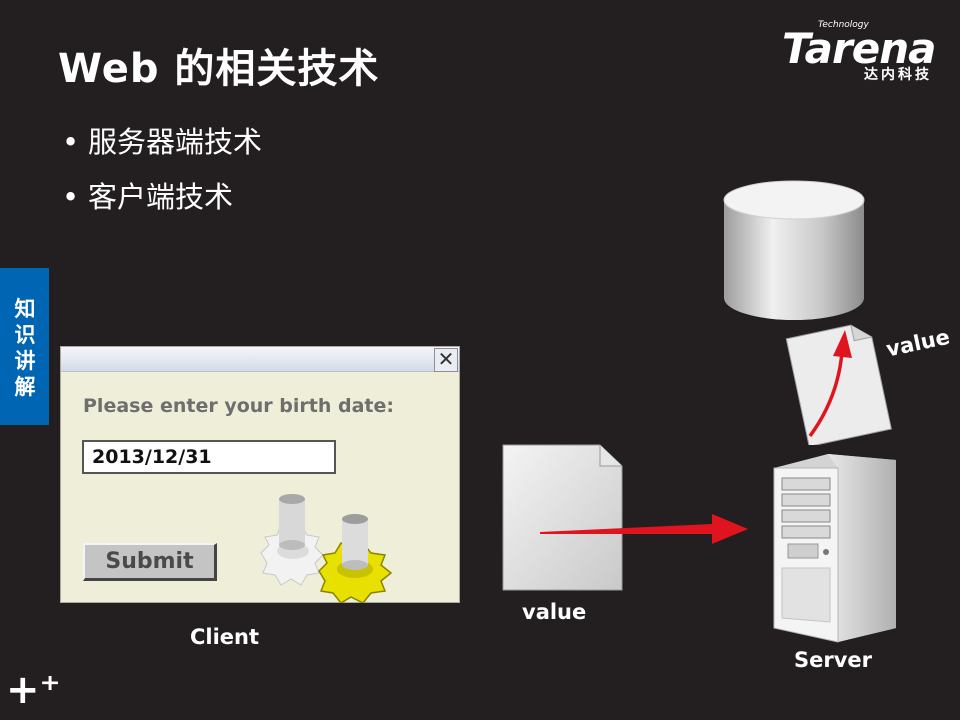 The width and height of the screenshot is (960, 720). I want to click on doc-to-server-arrow-icon, so click(644, 529).